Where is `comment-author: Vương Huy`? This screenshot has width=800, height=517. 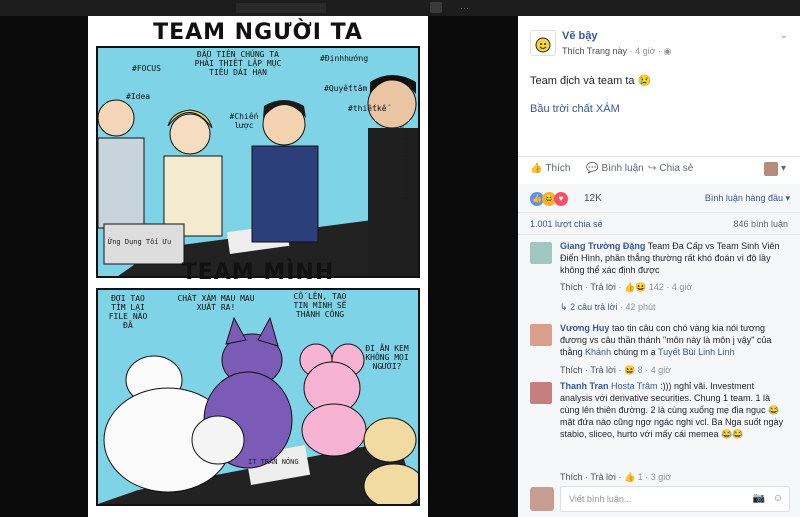
comment-author: Vương Huy is located at coordinates (584, 328).